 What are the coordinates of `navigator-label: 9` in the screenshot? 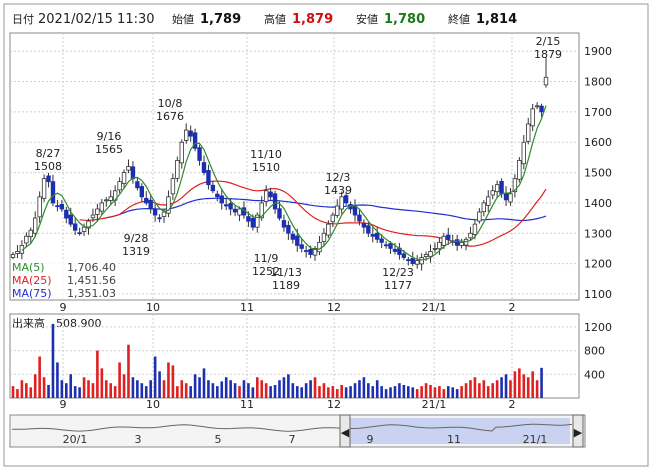 It's located at (370, 439).